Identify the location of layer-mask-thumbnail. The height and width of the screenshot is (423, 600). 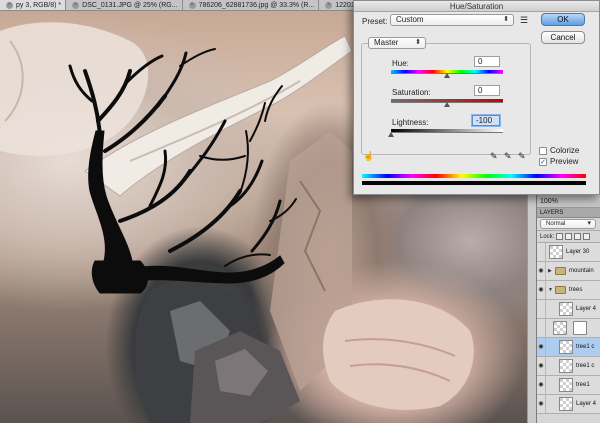
(580, 328).